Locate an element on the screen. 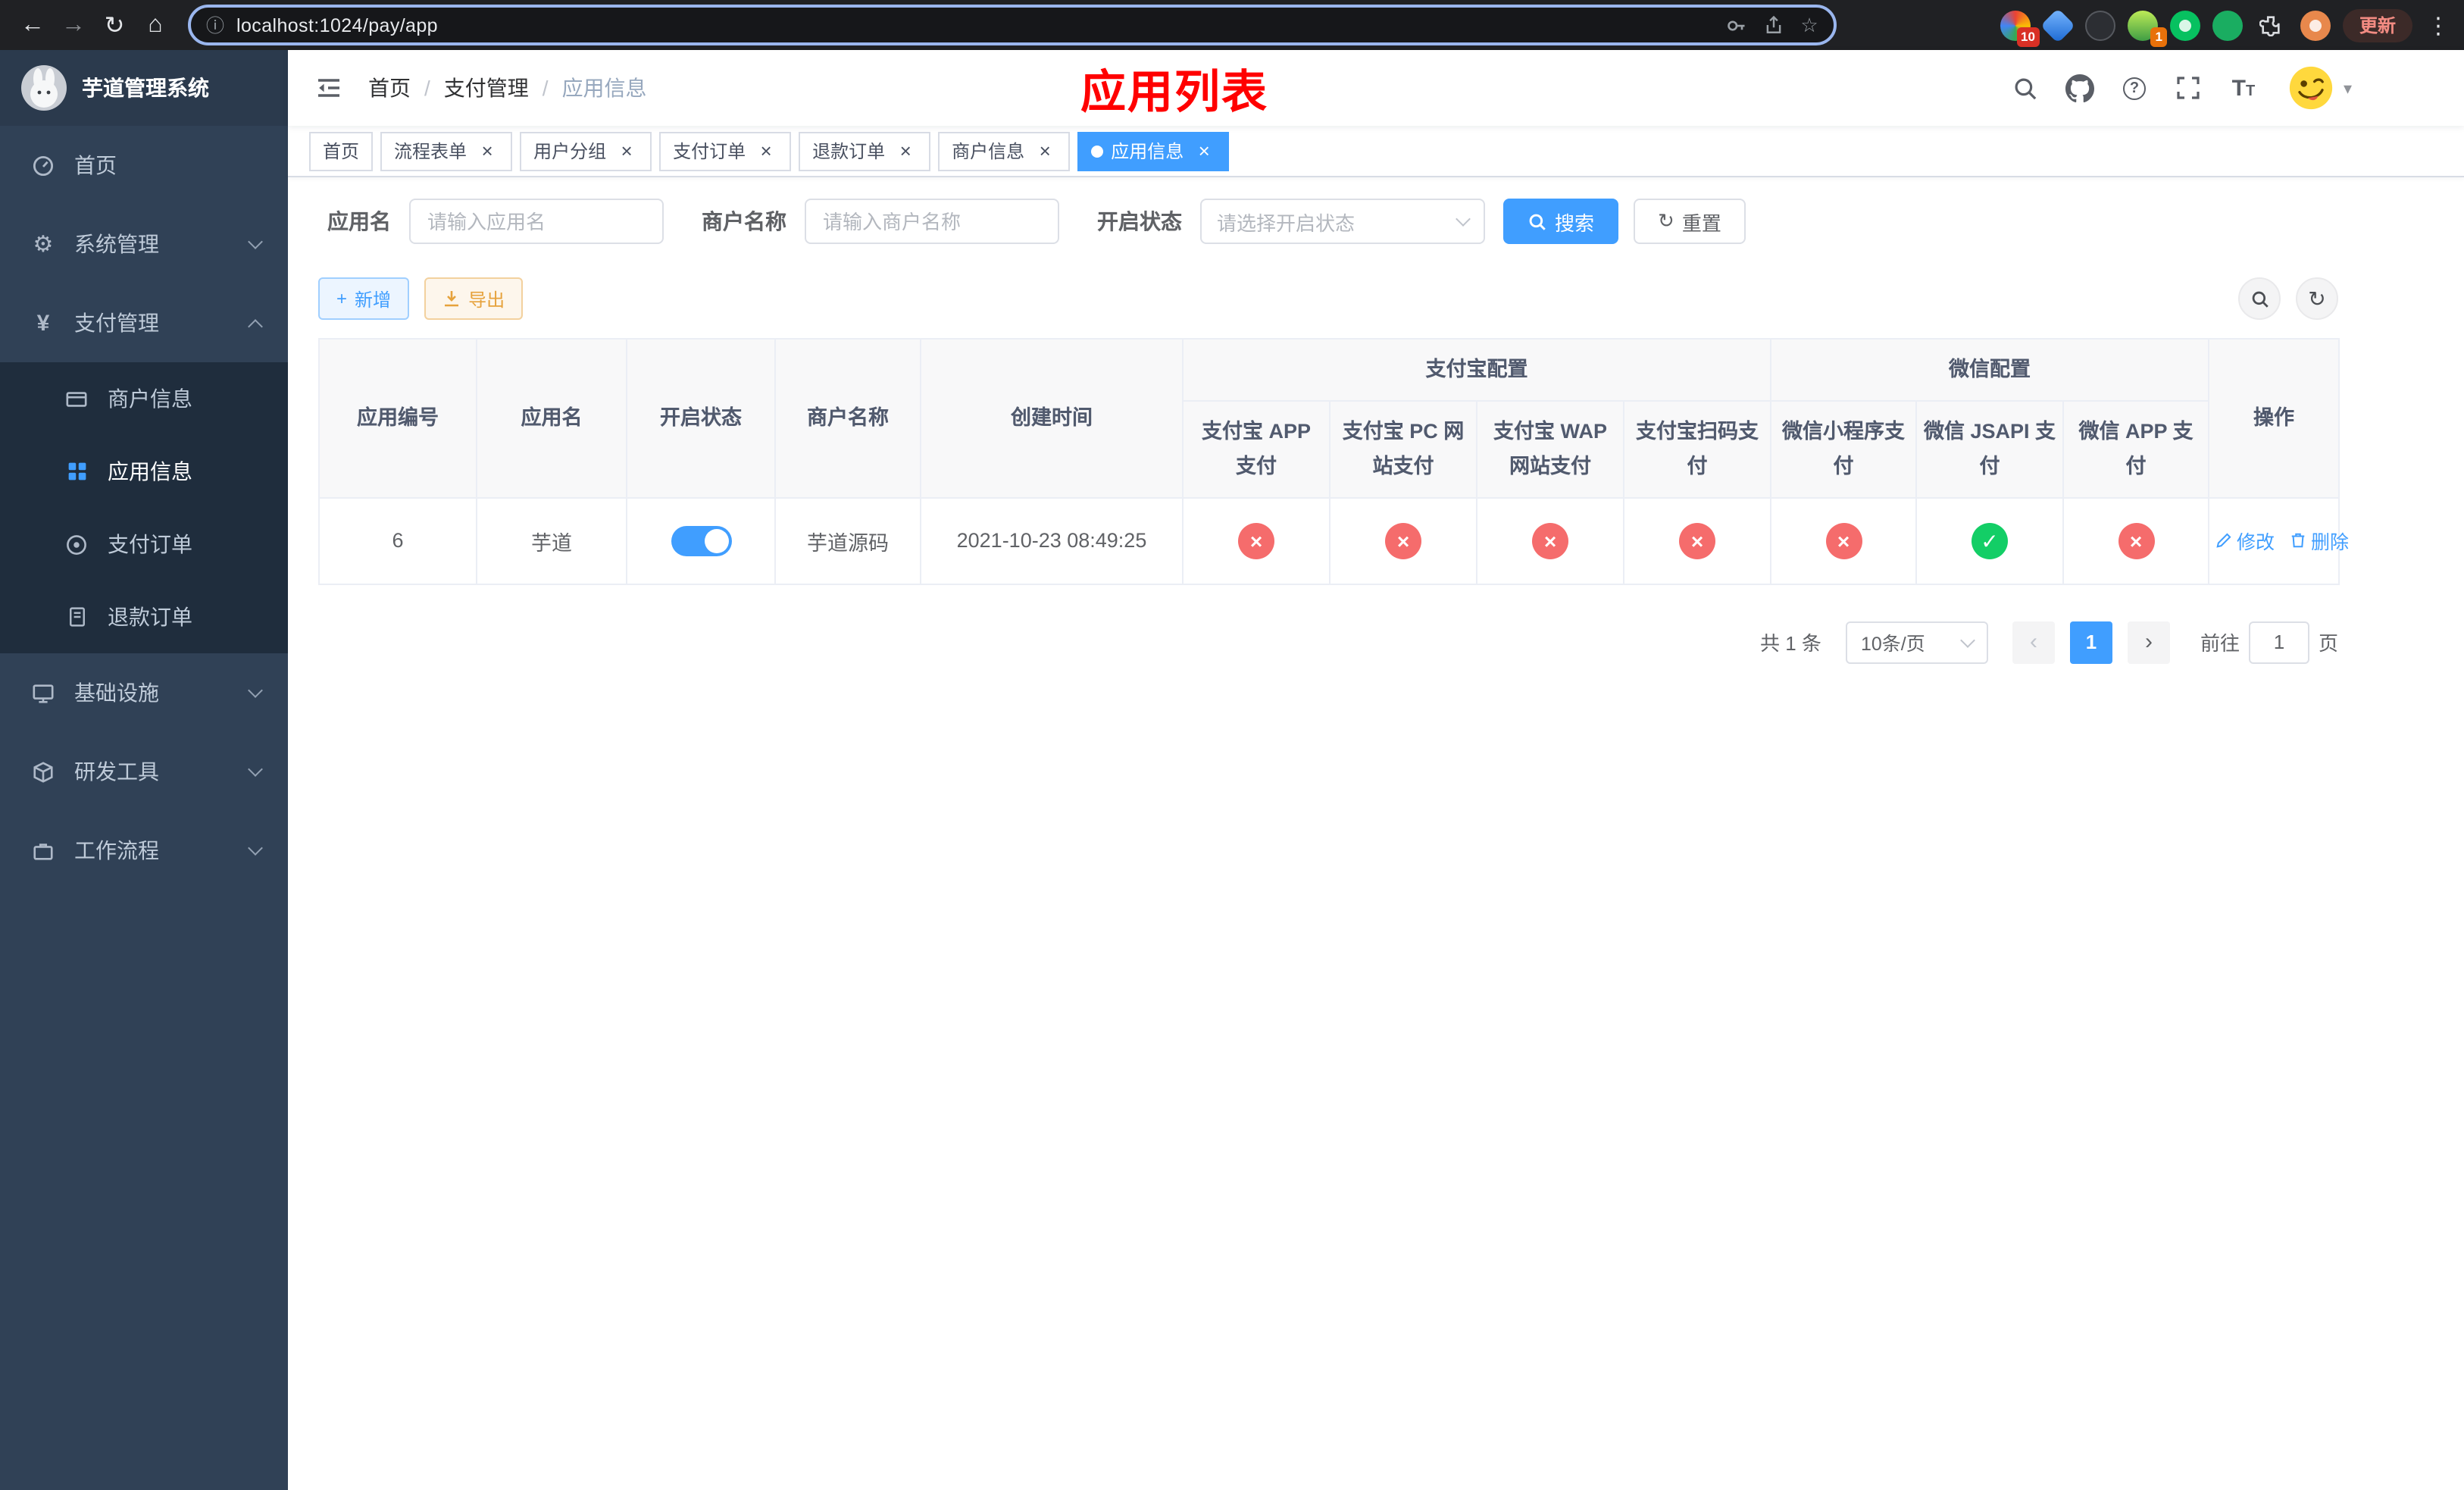  browser-forward-button: → is located at coordinates (73, 25).